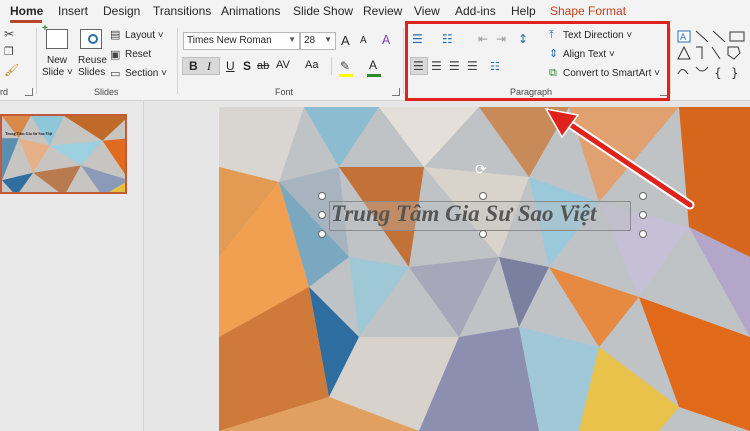  Describe the element at coordinates (718, 73) in the screenshot. I see `brace-left-shape-icon: {` at that location.